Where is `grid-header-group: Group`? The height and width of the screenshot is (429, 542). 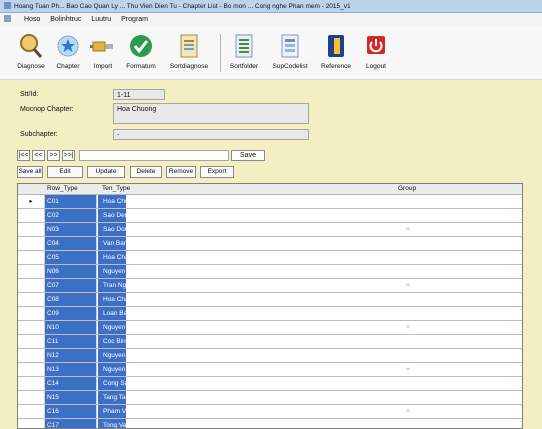
grid-header-group: Group is located at coordinates (407, 189).